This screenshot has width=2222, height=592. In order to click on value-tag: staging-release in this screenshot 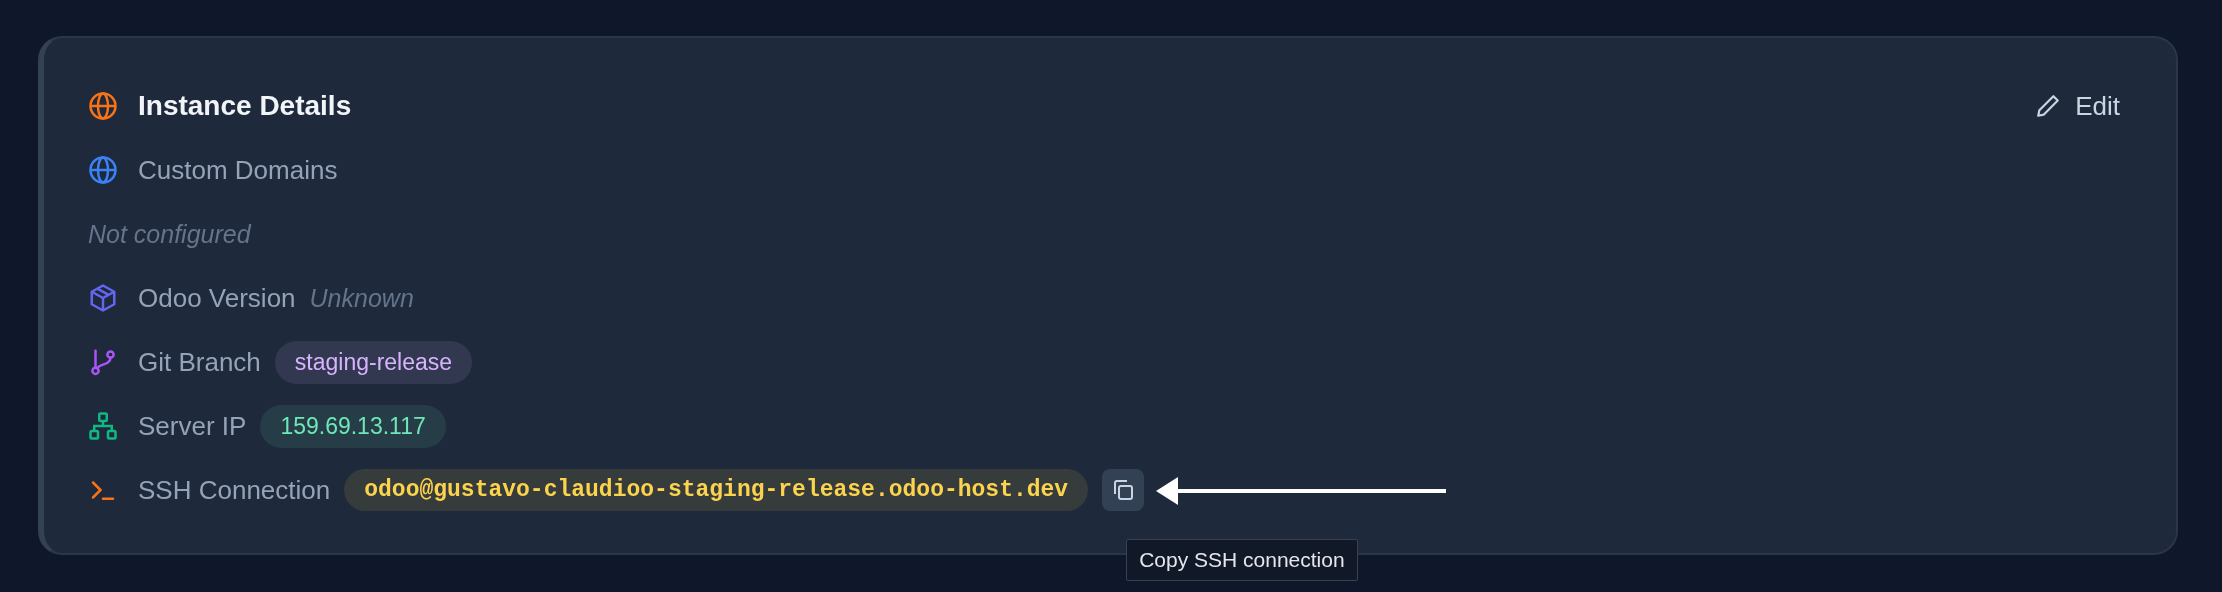, I will do `click(373, 362)`.